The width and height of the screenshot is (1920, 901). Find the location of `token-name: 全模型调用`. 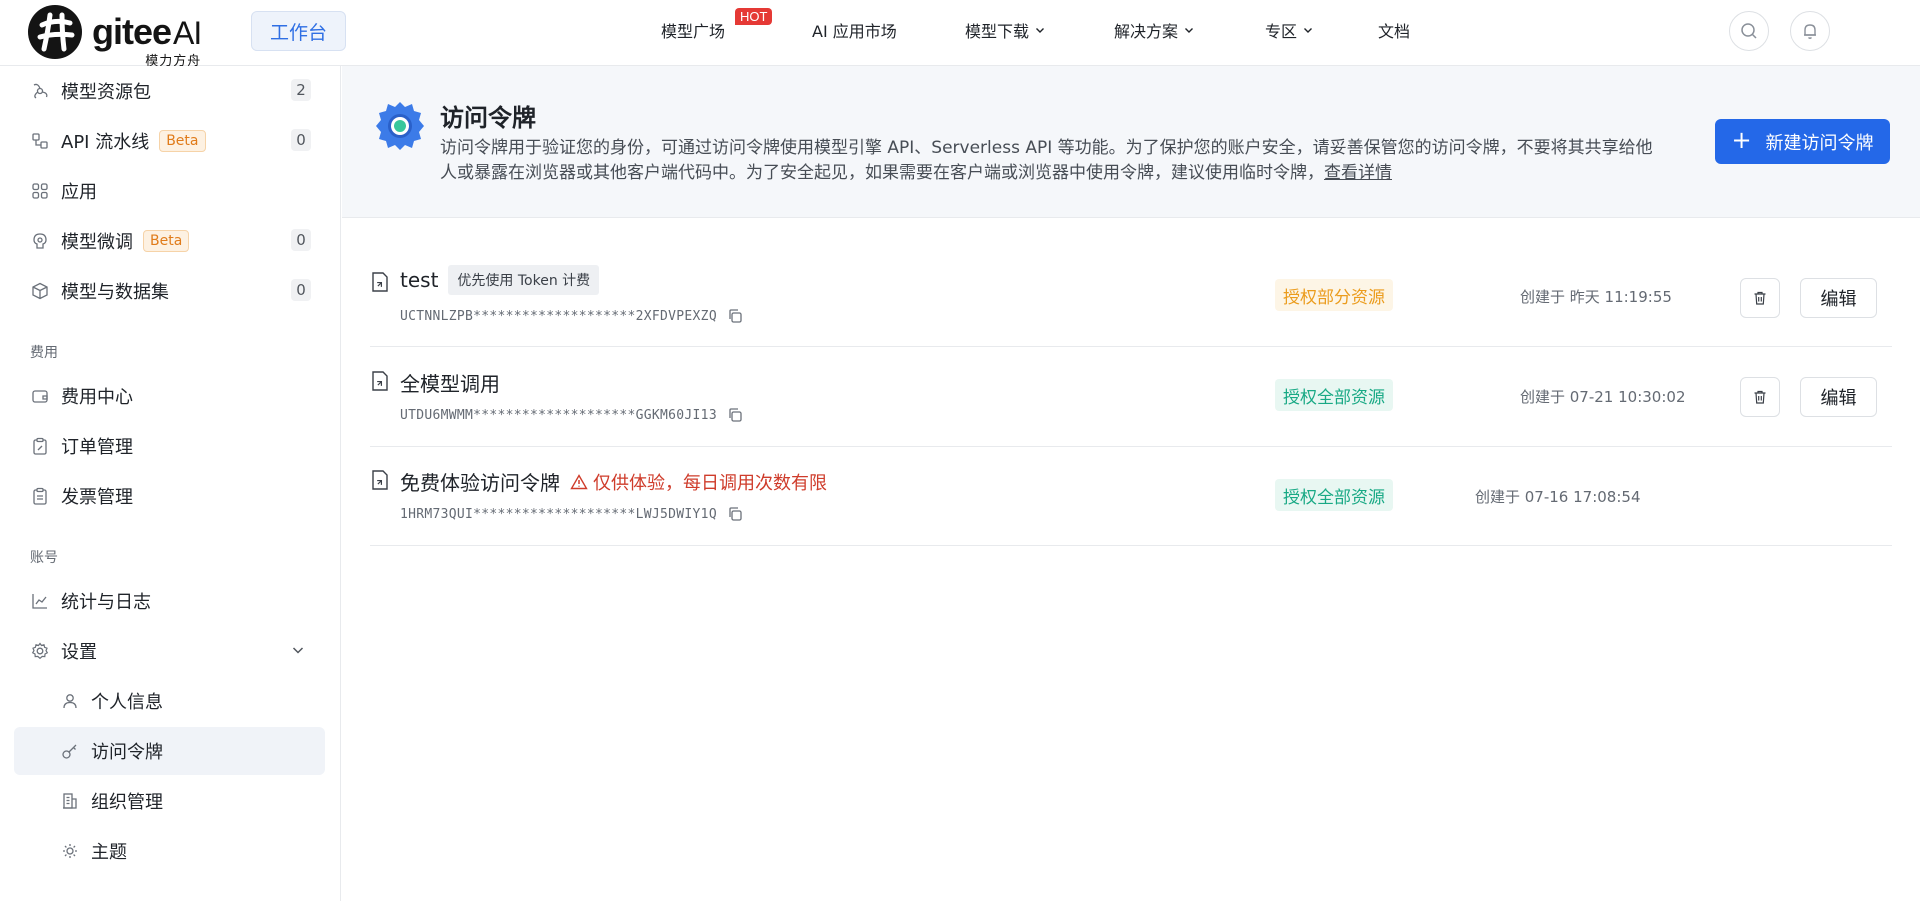

token-name: 全模型调用 is located at coordinates (450, 384).